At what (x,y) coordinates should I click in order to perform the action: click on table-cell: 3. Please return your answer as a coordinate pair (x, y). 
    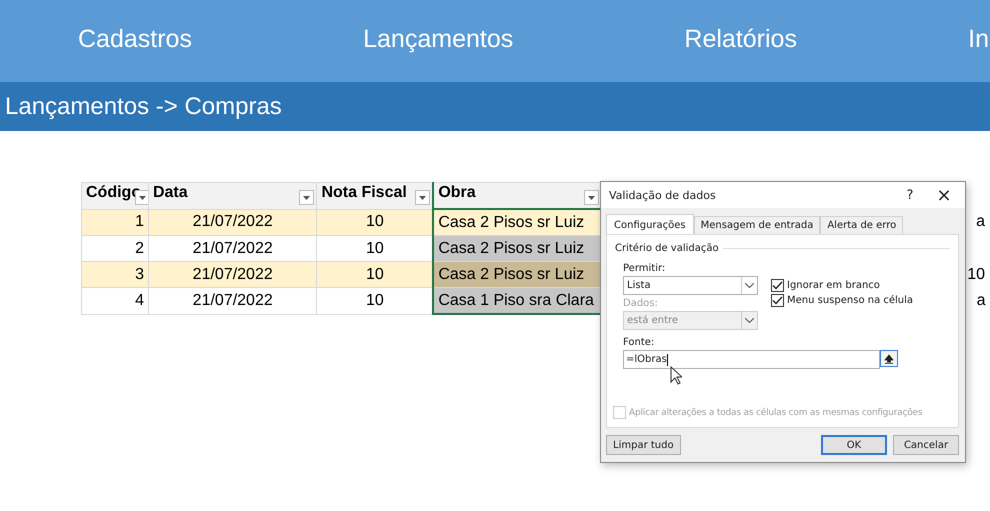
    Looking at the image, I should click on (115, 275).